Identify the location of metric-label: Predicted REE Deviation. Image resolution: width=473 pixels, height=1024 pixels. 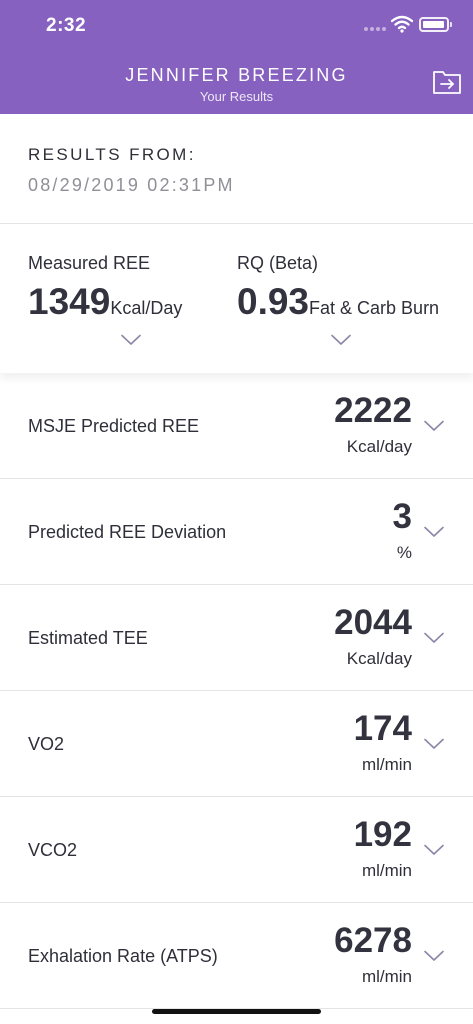
(127, 532).